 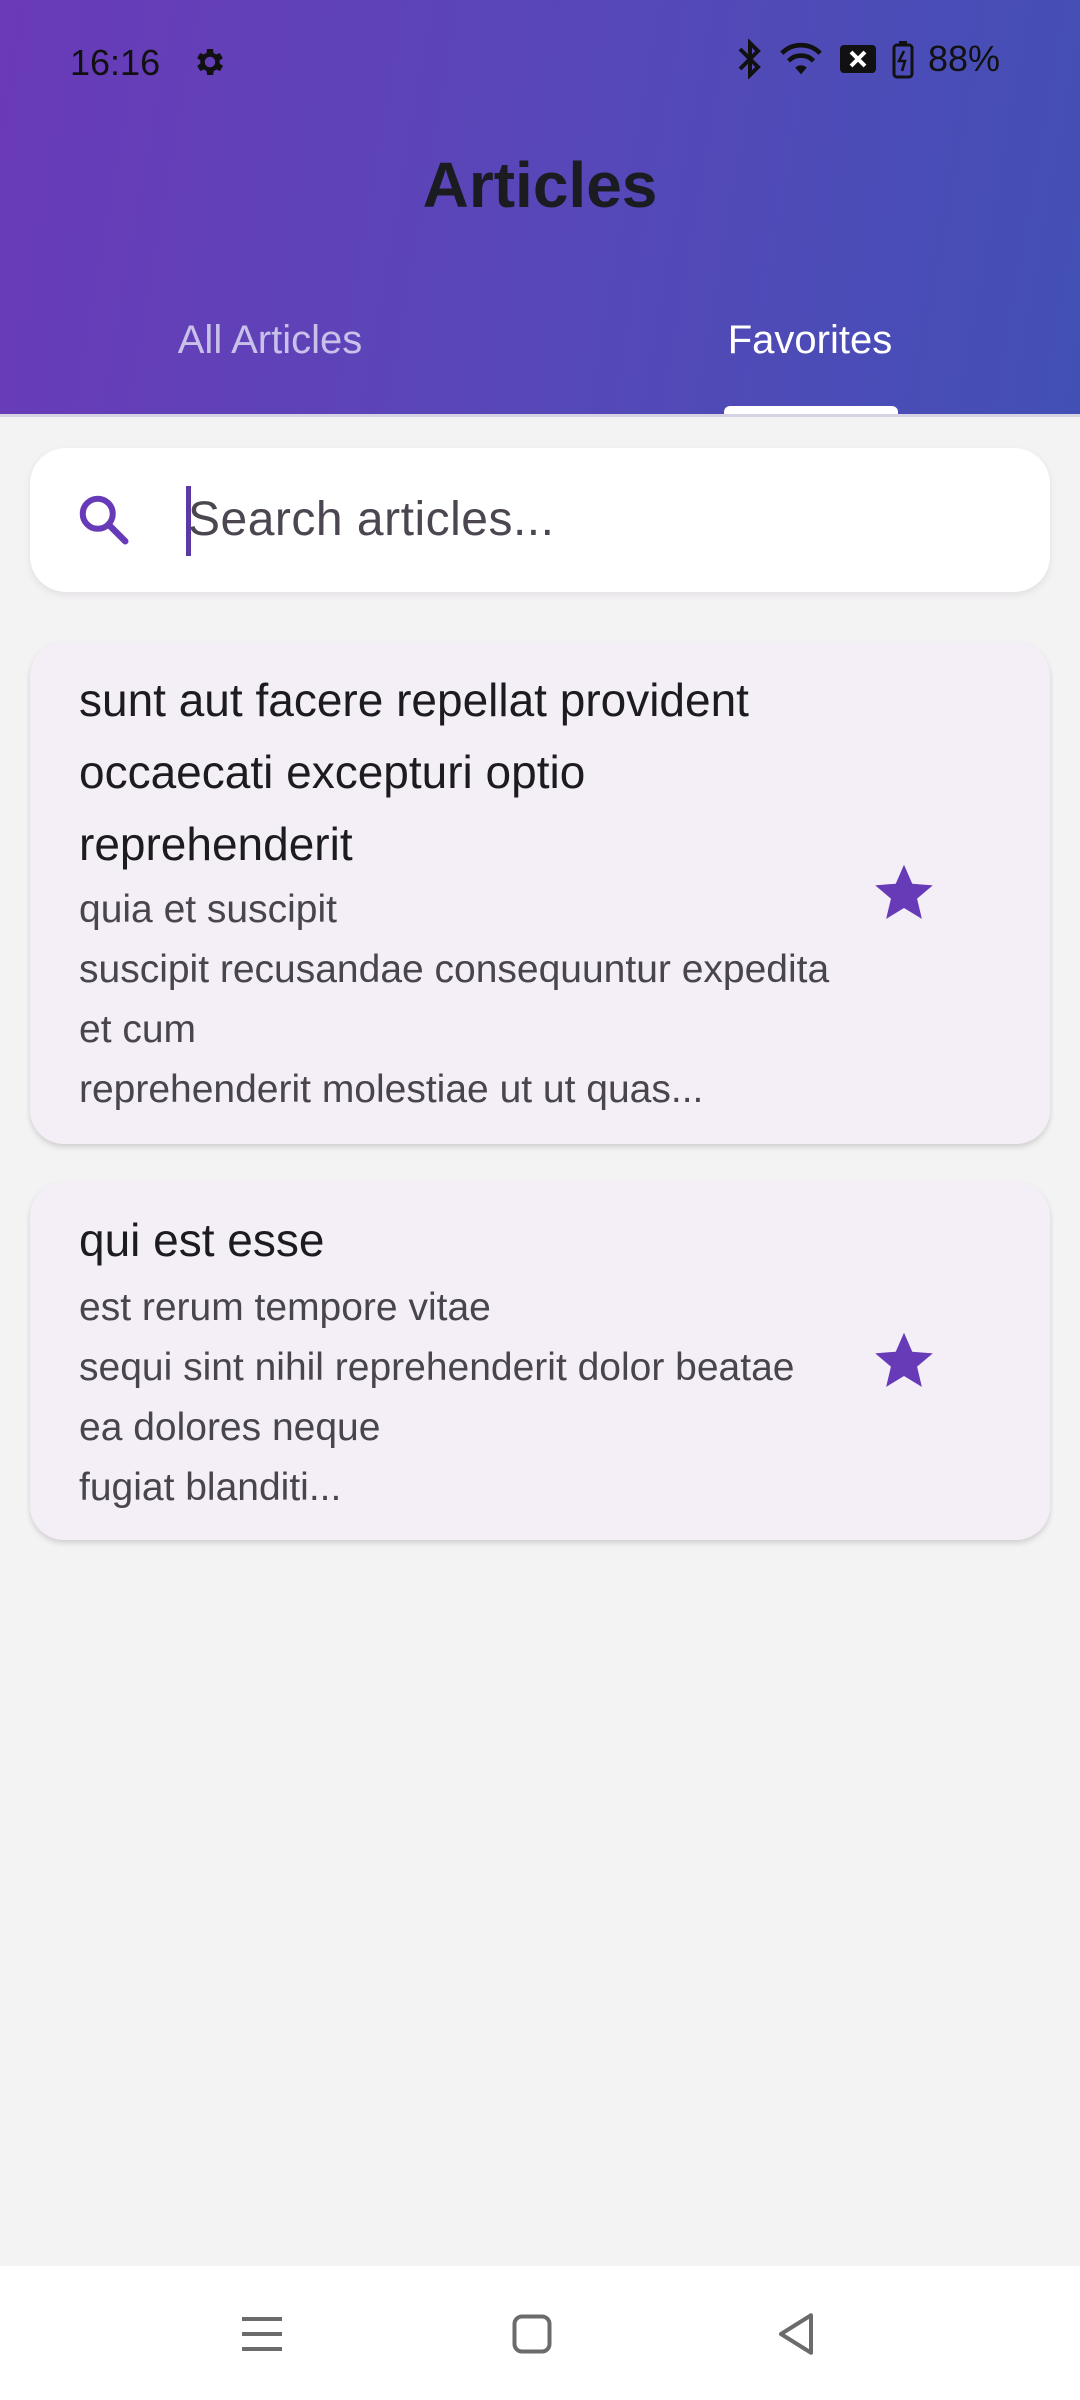 I want to click on tab-favorites: Favorites, so click(x=810, y=340).